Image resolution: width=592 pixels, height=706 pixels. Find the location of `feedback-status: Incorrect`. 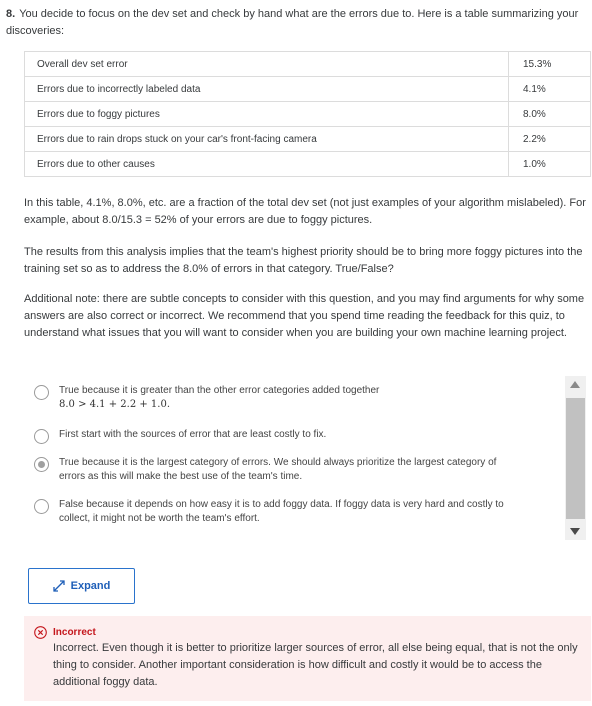

feedback-status: Incorrect is located at coordinates (74, 632).